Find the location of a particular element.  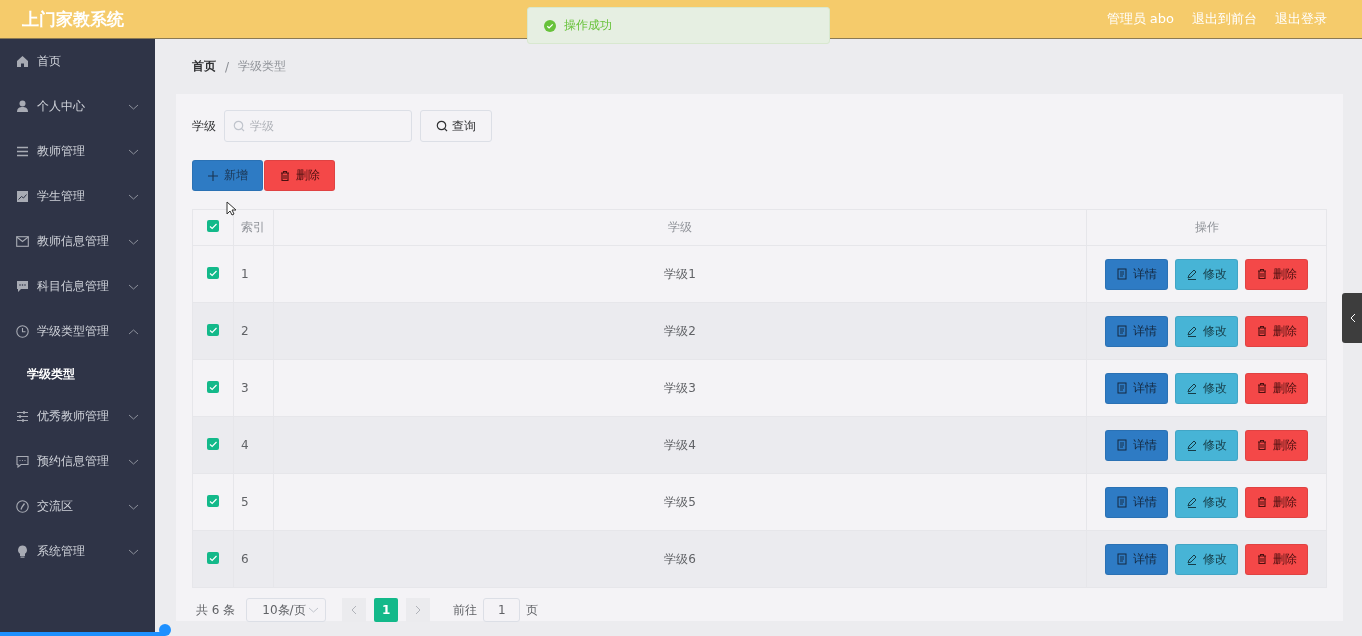

search-button: 查询 is located at coordinates (456, 126).